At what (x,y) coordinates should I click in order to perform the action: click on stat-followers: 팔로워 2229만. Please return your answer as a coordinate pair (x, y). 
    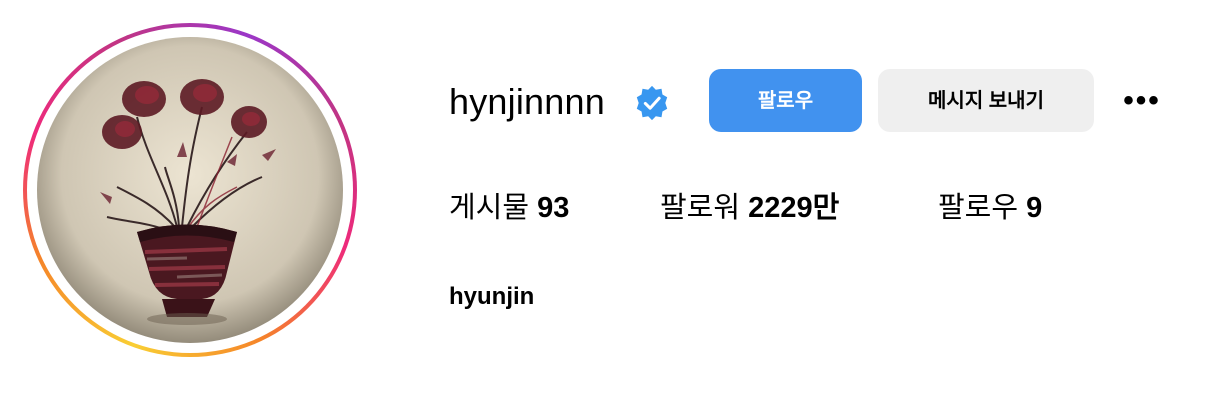
    Looking at the image, I should click on (749, 208).